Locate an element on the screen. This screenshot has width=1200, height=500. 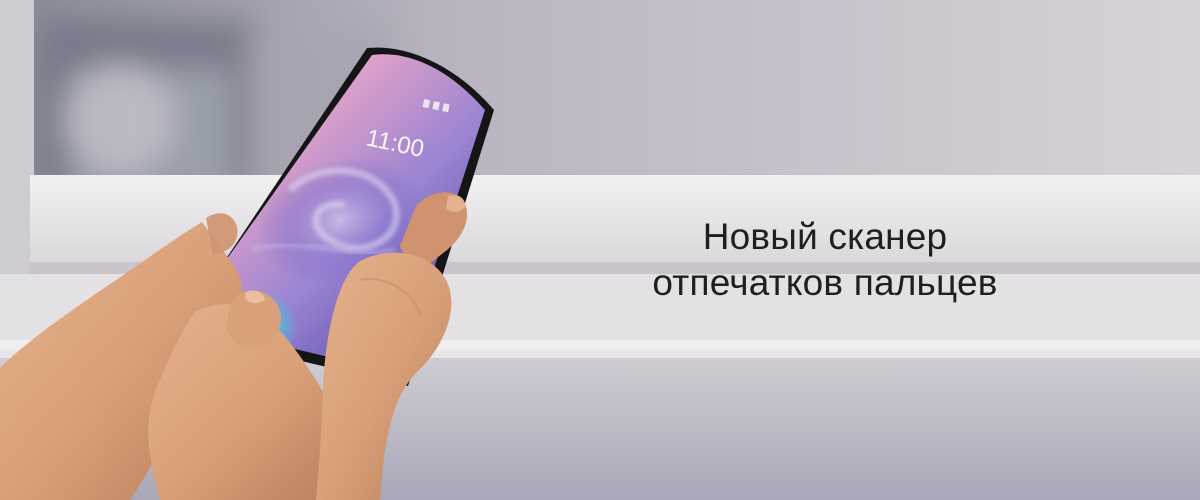
headline-line-1: Новый сканер is located at coordinates (825, 236).